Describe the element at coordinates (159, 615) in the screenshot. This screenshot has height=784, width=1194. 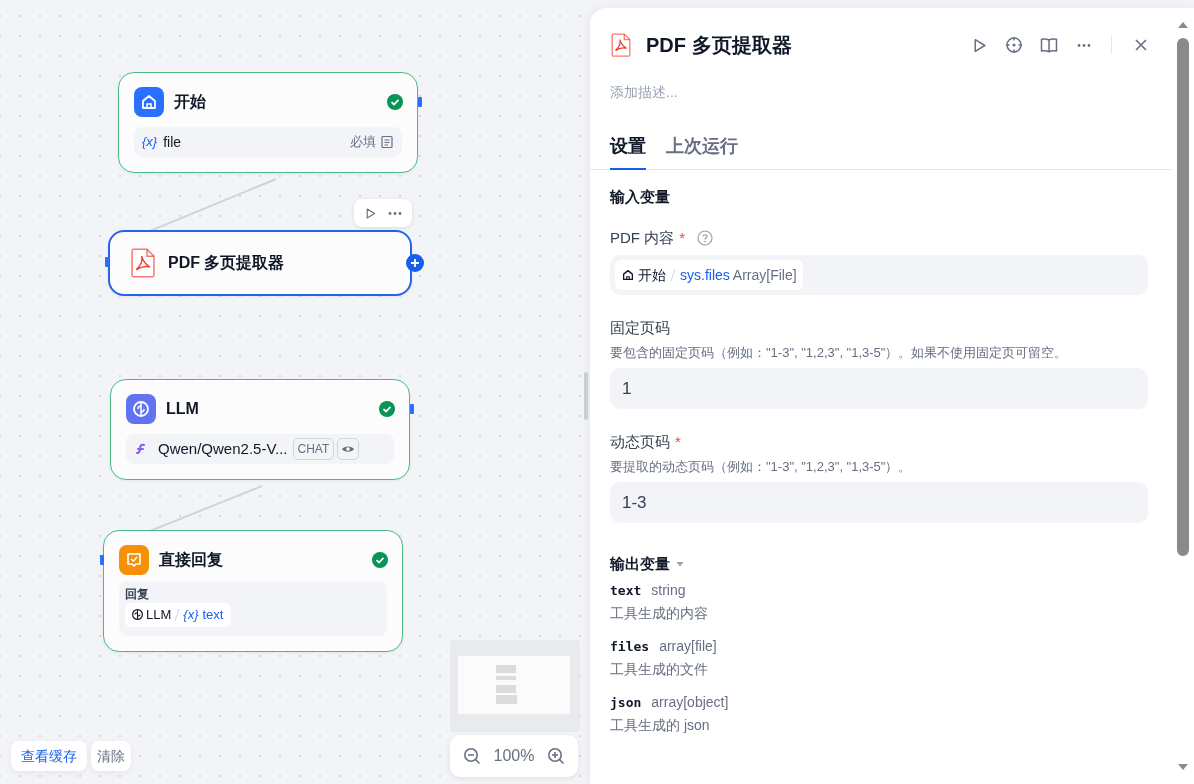
I see `node-name: LLM` at that location.